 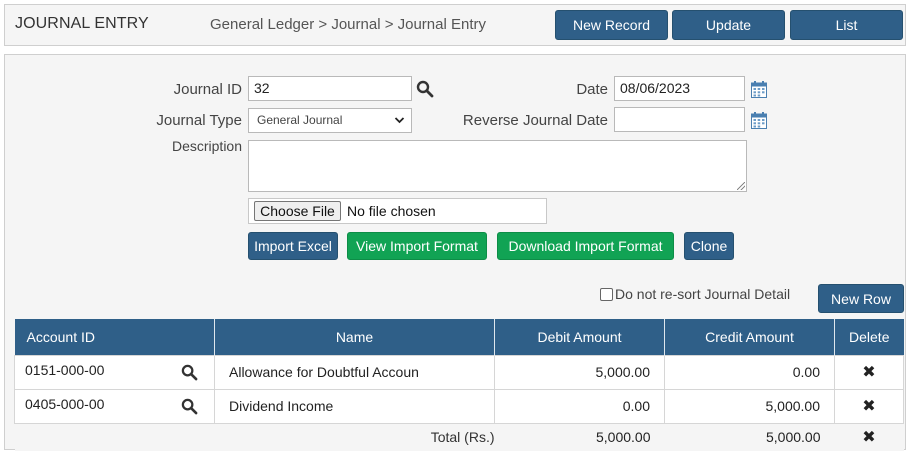 What do you see at coordinates (611, 25) in the screenshot?
I see `new-record-button: New Record` at bounding box center [611, 25].